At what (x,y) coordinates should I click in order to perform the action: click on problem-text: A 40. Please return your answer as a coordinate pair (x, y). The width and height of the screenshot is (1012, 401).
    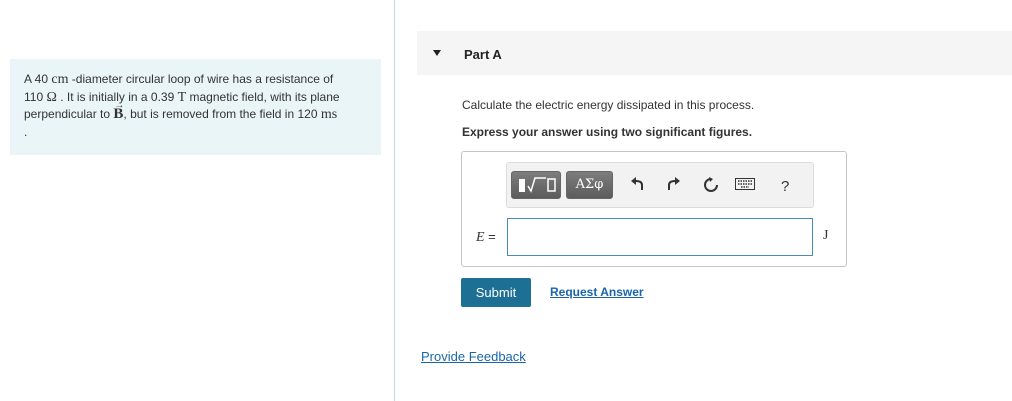
    Looking at the image, I should click on (38, 79).